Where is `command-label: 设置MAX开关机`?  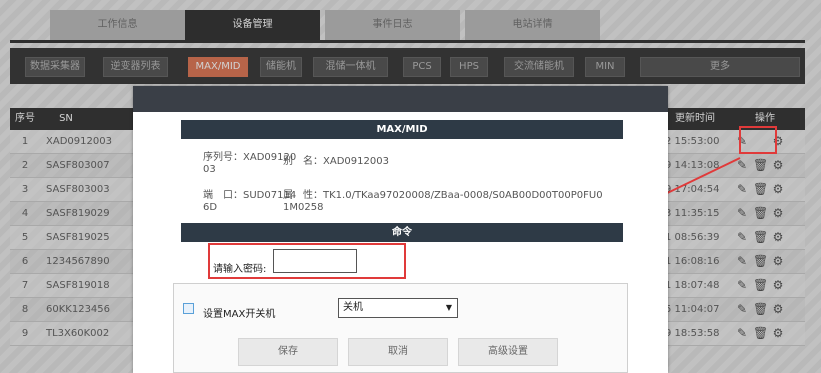 command-label: 设置MAX开关机 is located at coordinates (239, 314).